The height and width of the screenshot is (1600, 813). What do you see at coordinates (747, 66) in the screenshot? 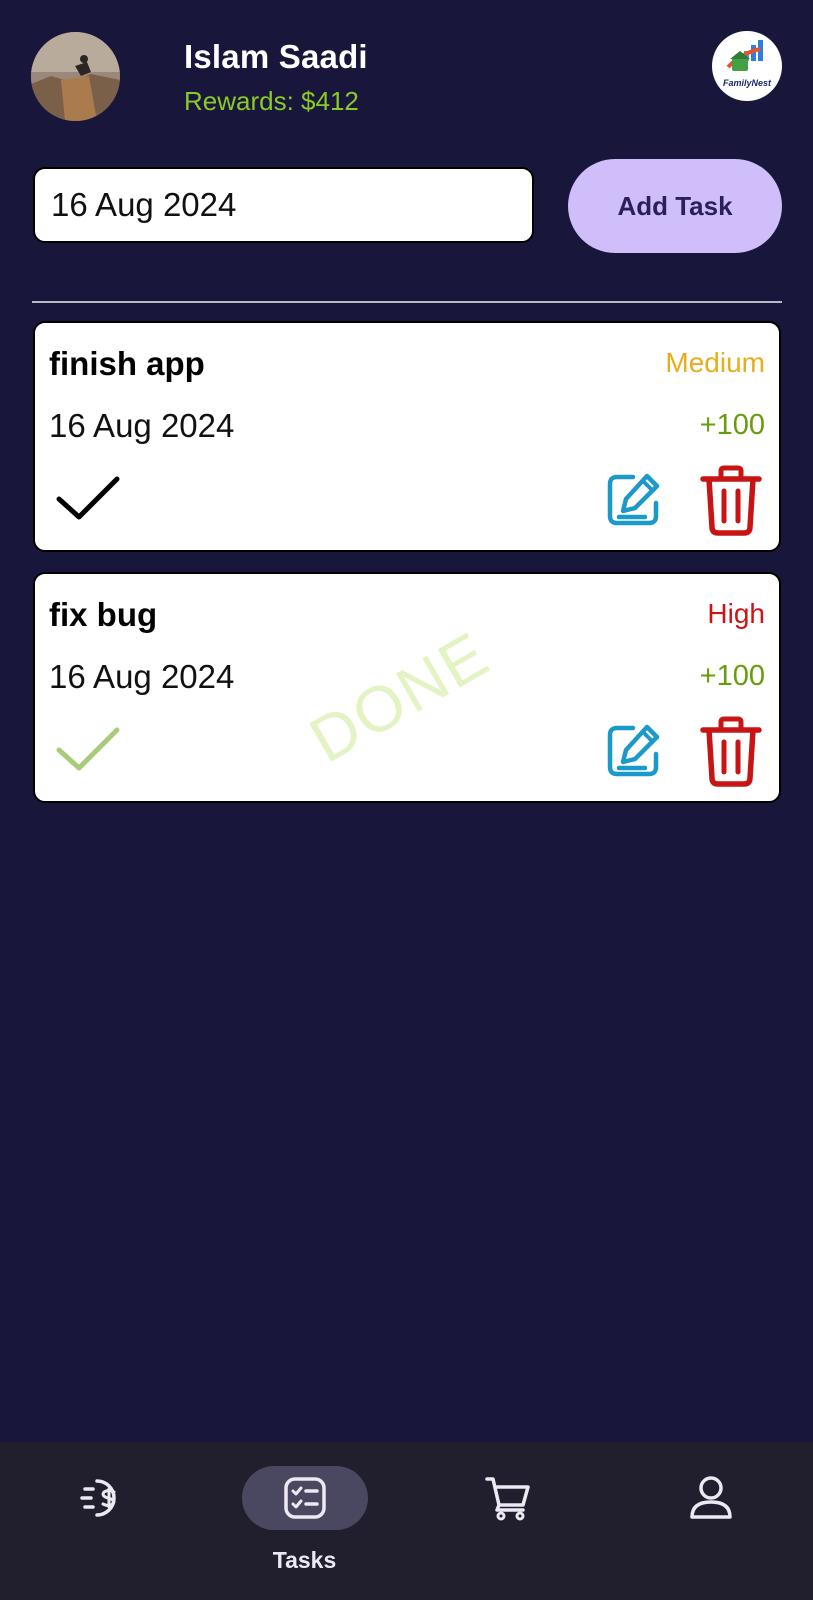
I see `app-logo: FamilyNest` at bounding box center [747, 66].